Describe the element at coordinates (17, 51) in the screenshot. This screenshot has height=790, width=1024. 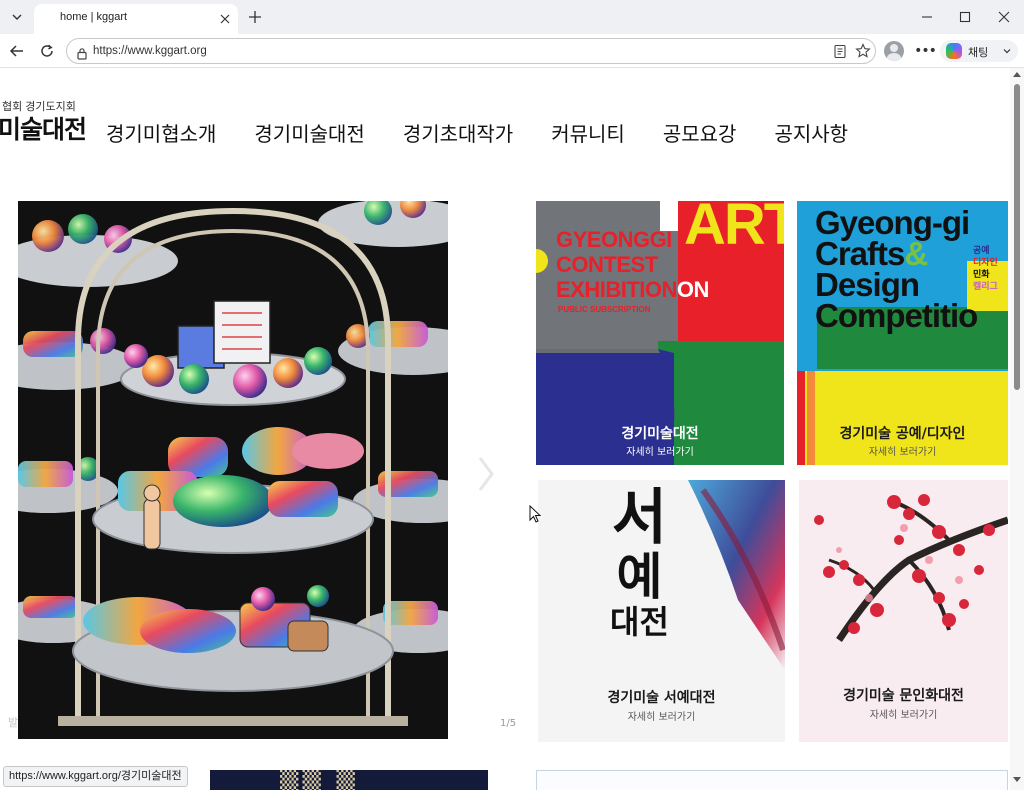
I see `back-arrow-icon` at that location.